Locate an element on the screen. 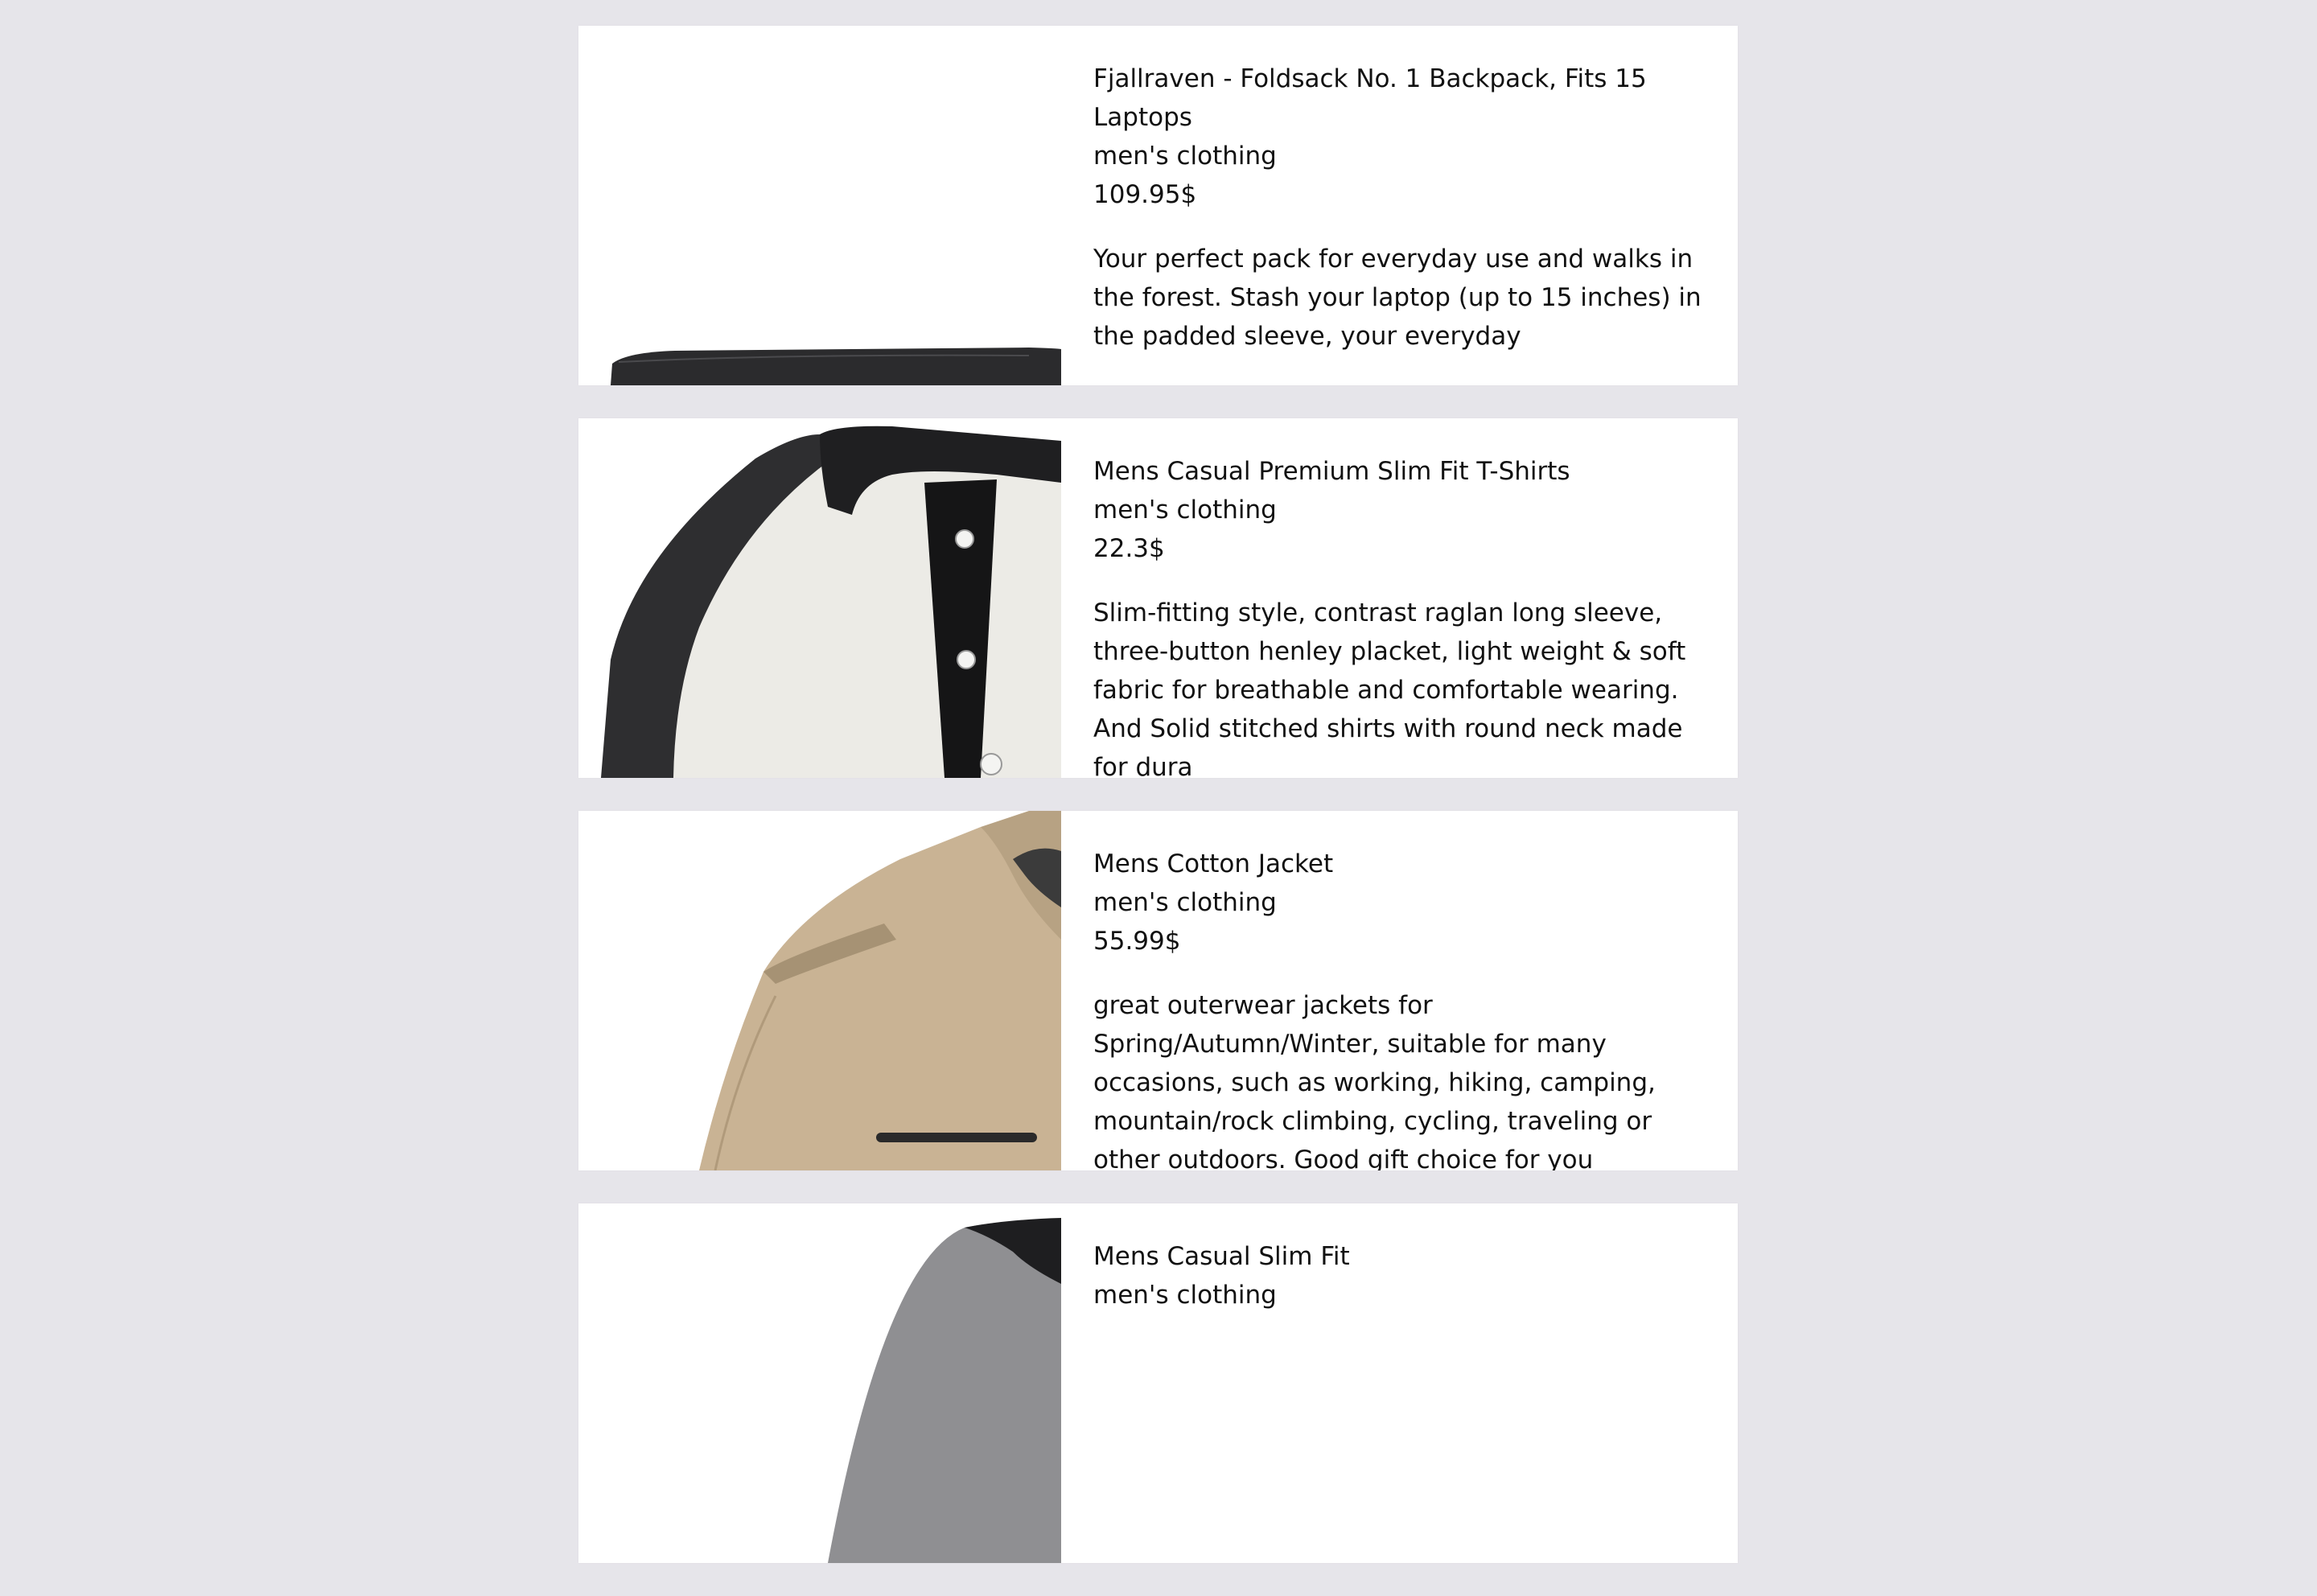 The width and height of the screenshot is (2317, 1596). product-price: 55.99$ is located at coordinates (1137, 941).